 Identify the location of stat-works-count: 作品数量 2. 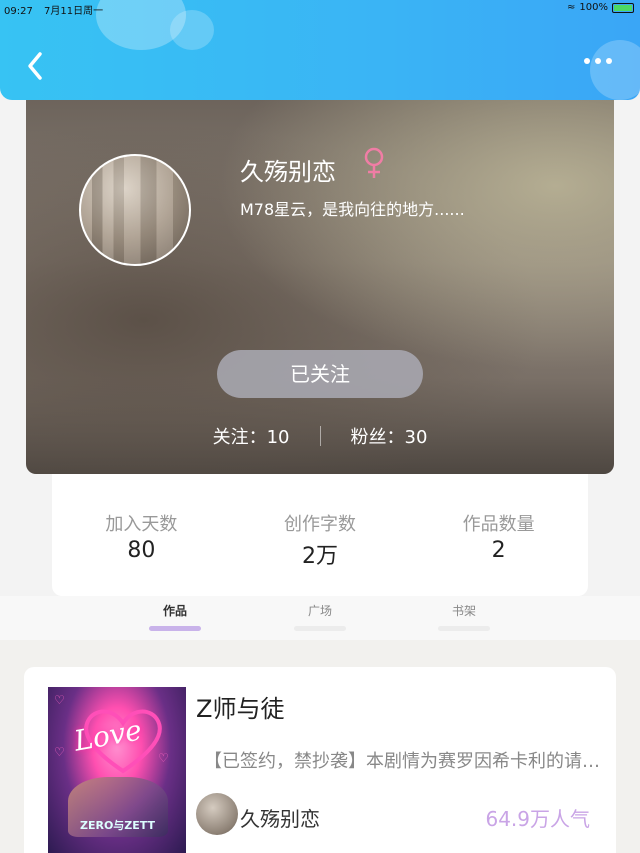
(498, 535).